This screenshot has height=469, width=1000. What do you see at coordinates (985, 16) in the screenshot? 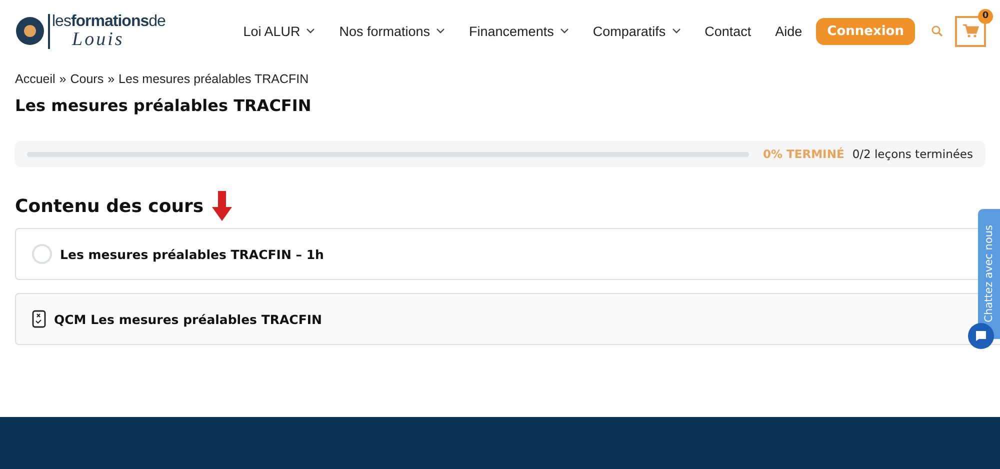
I see `cart-count-badge: 0` at bounding box center [985, 16].